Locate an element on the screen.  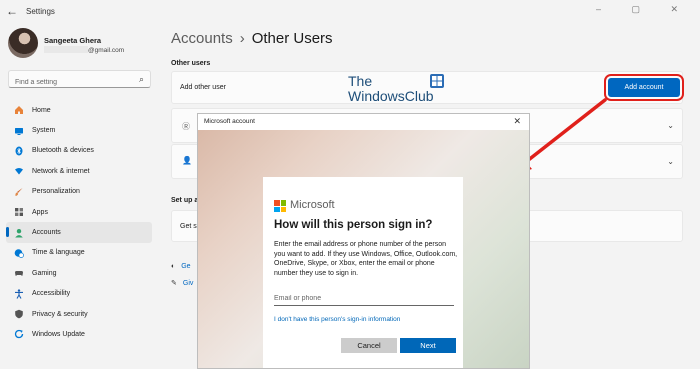
add-other-user-label: Add other user is located at coordinates (203, 87).